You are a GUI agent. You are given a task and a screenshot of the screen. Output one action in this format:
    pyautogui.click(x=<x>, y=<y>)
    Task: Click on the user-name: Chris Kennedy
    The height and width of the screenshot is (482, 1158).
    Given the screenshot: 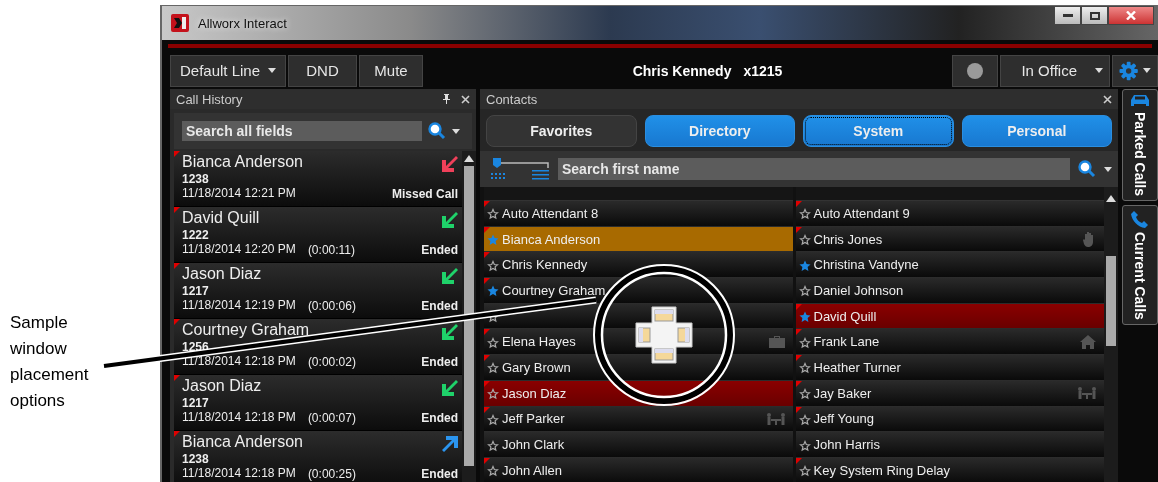 What is the action you would take?
    pyautogui.click(x=682, y=70)
    